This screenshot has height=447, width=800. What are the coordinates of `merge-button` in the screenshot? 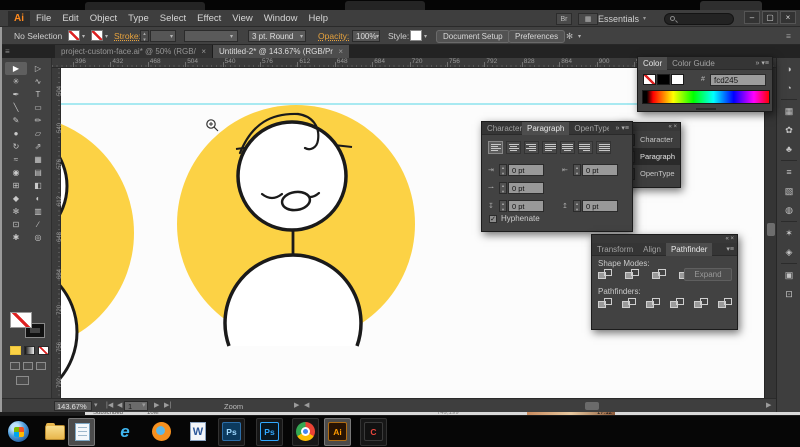 It's located at (653, 304).